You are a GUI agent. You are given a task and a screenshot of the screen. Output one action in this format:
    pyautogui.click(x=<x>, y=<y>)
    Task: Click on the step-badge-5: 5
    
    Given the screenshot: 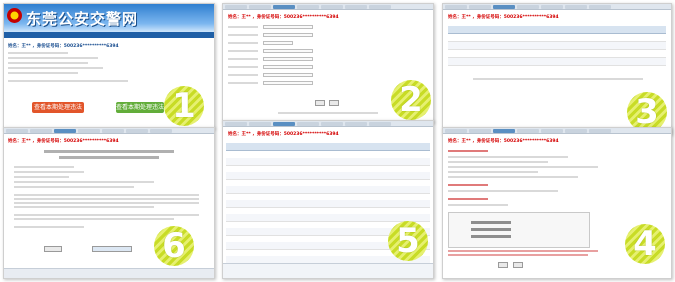 What is the action you would take?
    pyautogui.click(x=408, y=241)
    